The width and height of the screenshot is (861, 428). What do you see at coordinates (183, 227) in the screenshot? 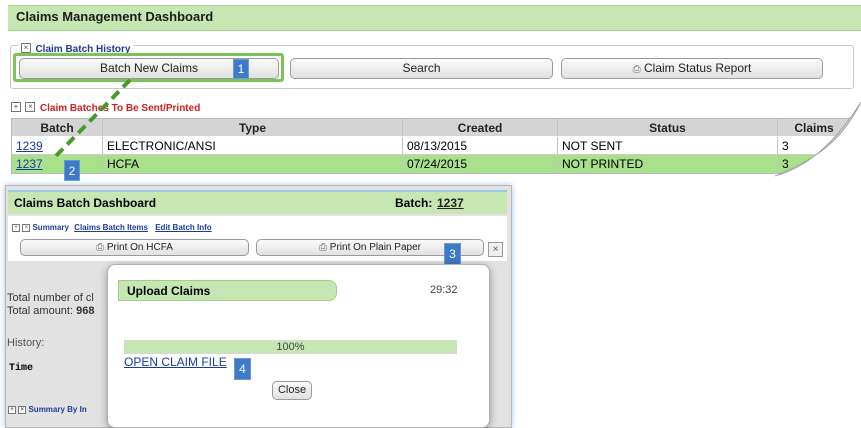
I see `edit-batch-info-link: Edit Batch Info` at bounding box center [183, 227].